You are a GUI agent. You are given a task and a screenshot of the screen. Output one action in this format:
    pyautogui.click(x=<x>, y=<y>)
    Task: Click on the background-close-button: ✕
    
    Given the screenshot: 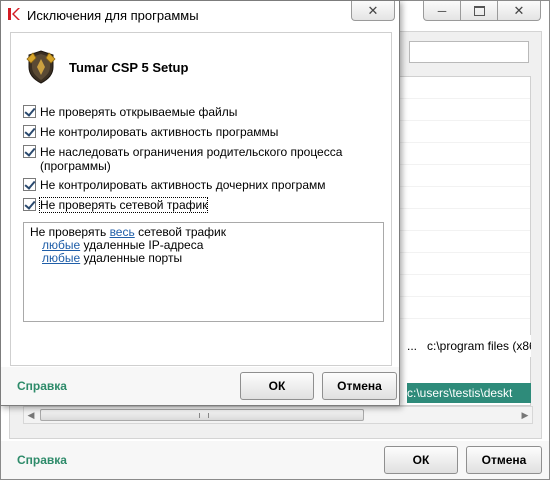 What is the action you would take?
    pyautogui.click(x=519, y=11)
    